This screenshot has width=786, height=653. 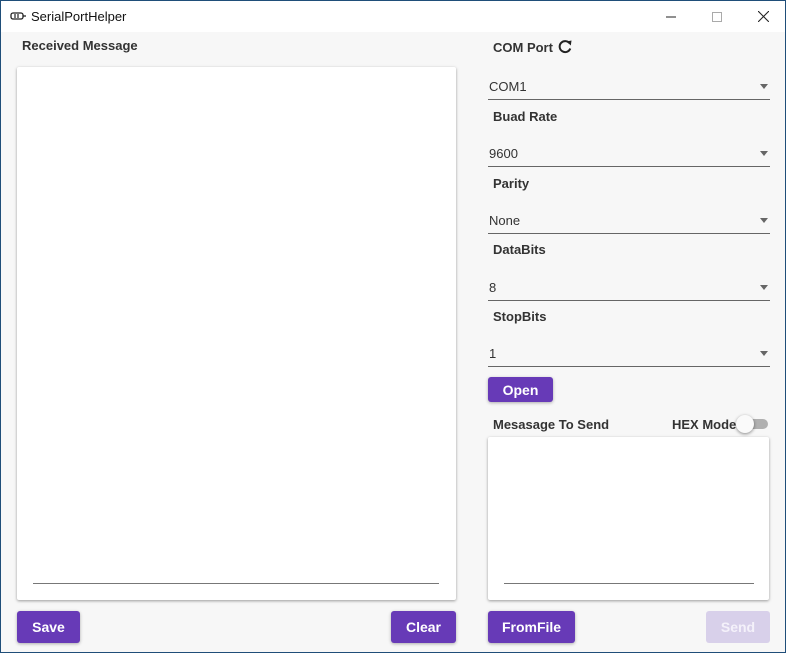 What do you see at coordinates (423, 627) in the screenshot?
I see `clear-button: Clear` at bounding box center [423, 627].